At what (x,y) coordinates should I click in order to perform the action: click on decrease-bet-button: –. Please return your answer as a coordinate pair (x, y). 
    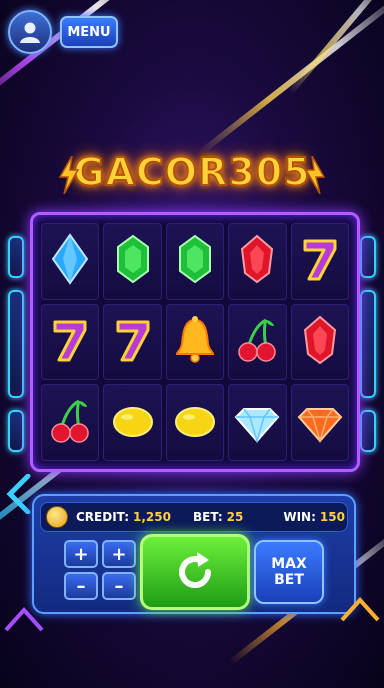
    Looking at the image, I should click on (119, 586).